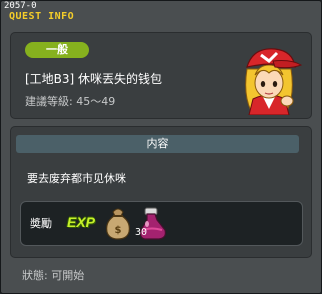 The height and width of the screenshot is (294, 322). Describe the element at coordinates (161, 12) in the screenshot. I see `title-bar: 2057-0 QUEST INFO` at that location.